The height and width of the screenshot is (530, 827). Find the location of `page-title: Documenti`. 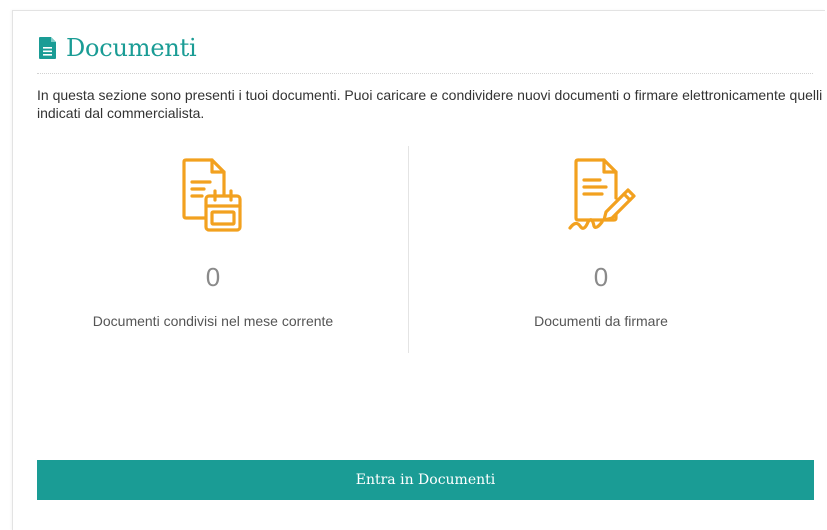

page-title: Documenti is located at coordinates (131, 48).